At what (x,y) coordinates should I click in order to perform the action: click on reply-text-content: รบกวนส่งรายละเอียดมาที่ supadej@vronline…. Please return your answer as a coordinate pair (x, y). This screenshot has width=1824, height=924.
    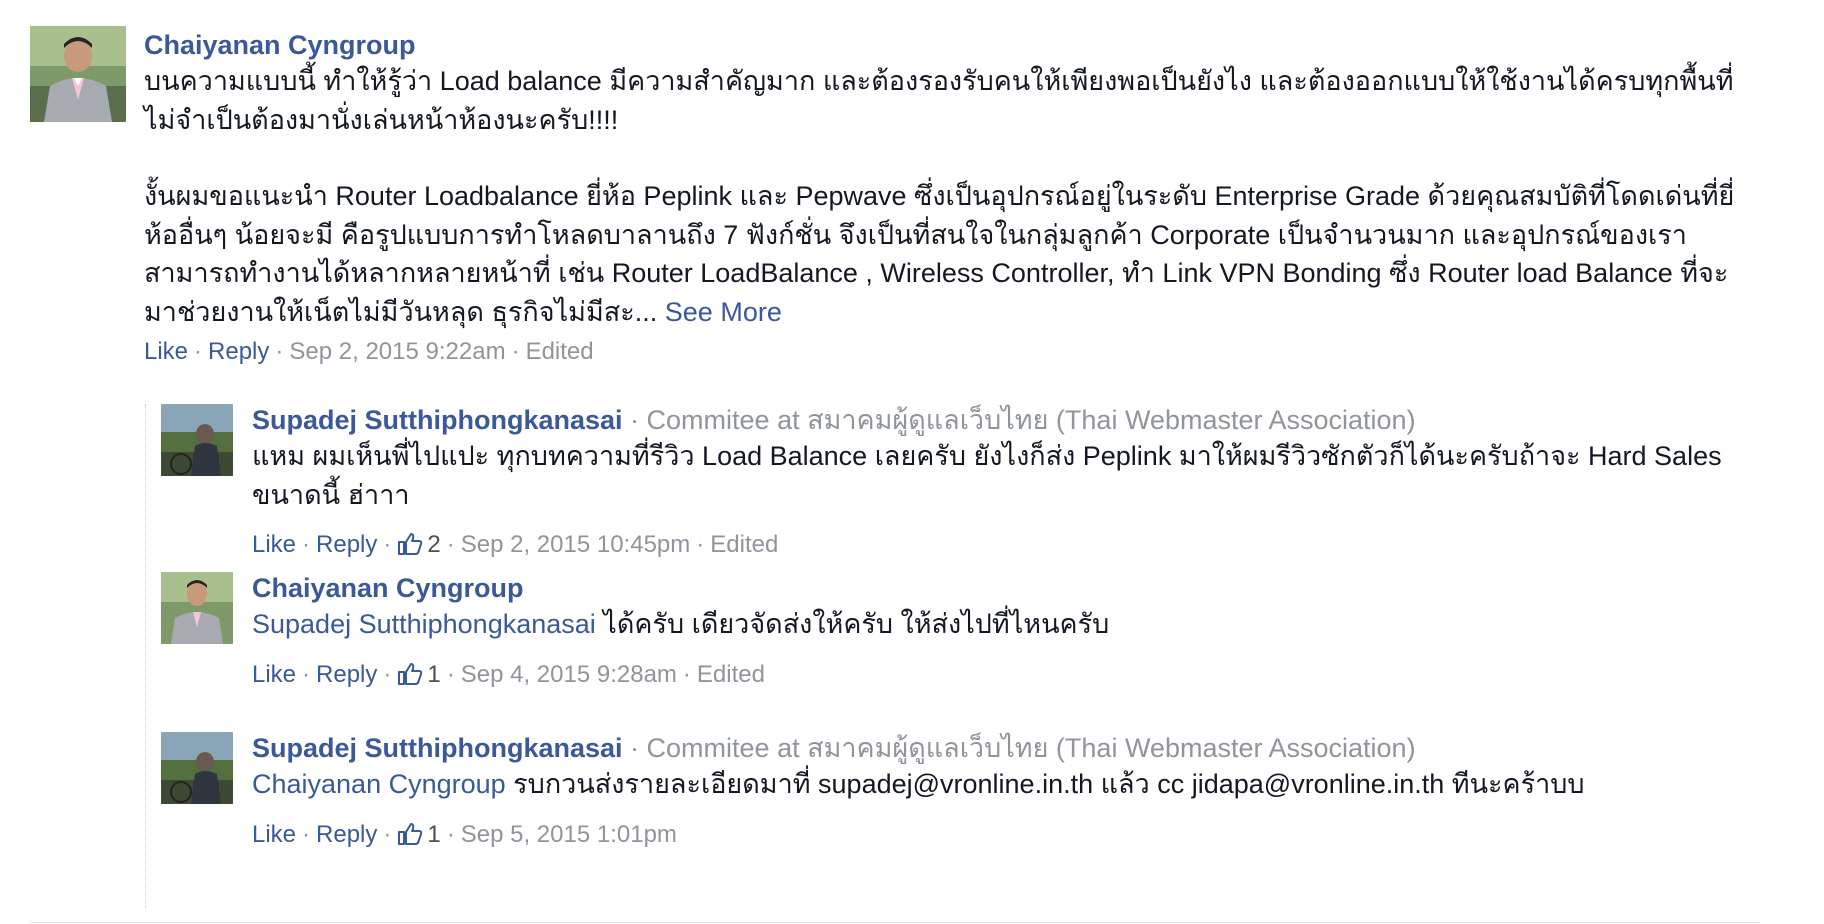
    Looking at the image, I should click on (1045, 784).